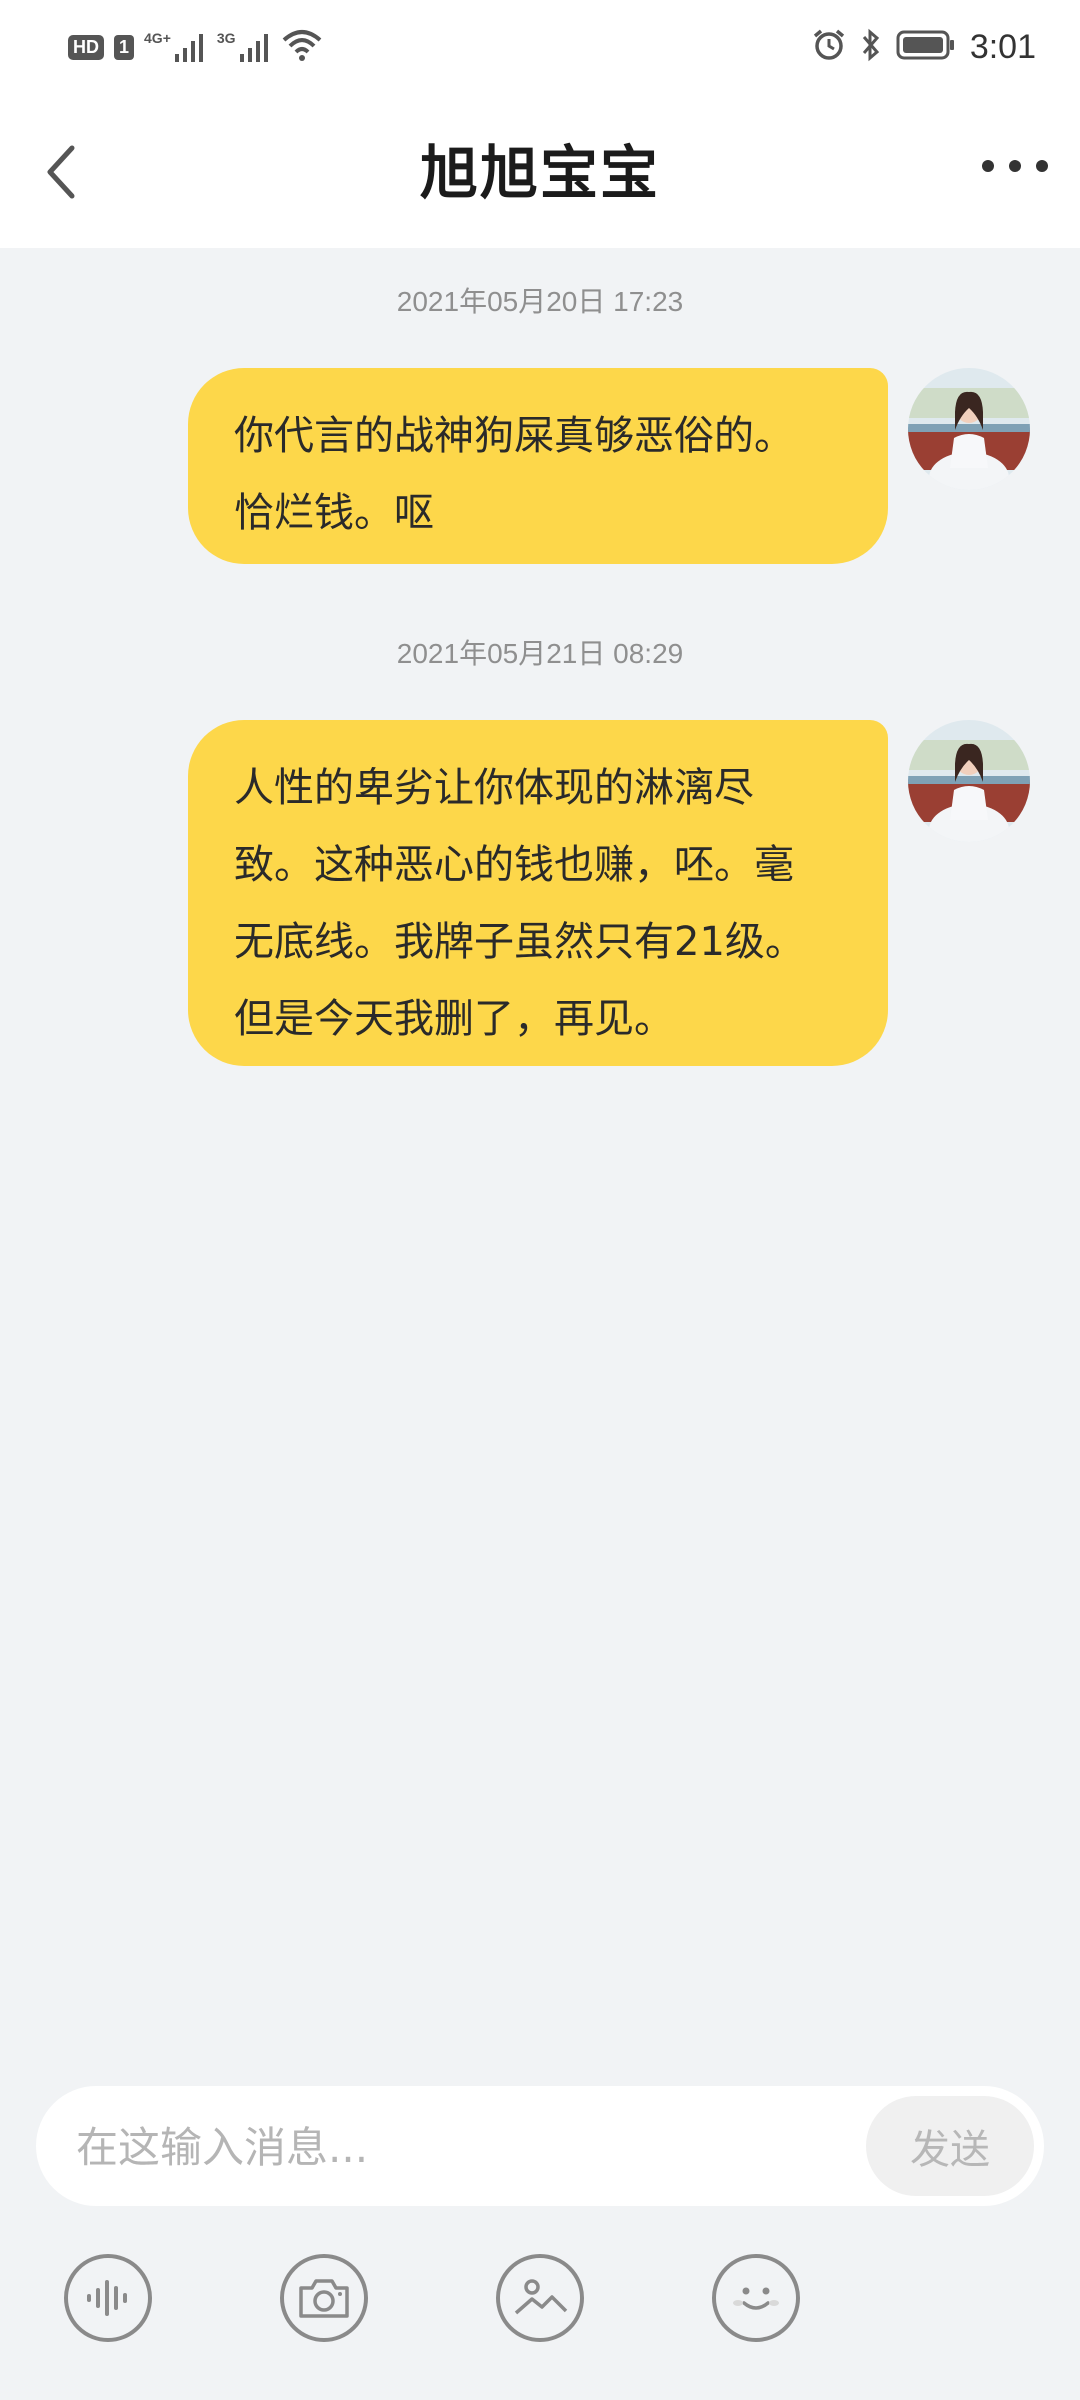 The width and height of the screenshot is (1080, 2400). What do you see at coordinates (466, 2147) in the screenshot?
I see `message-input` at bounding box center [466, 2147].